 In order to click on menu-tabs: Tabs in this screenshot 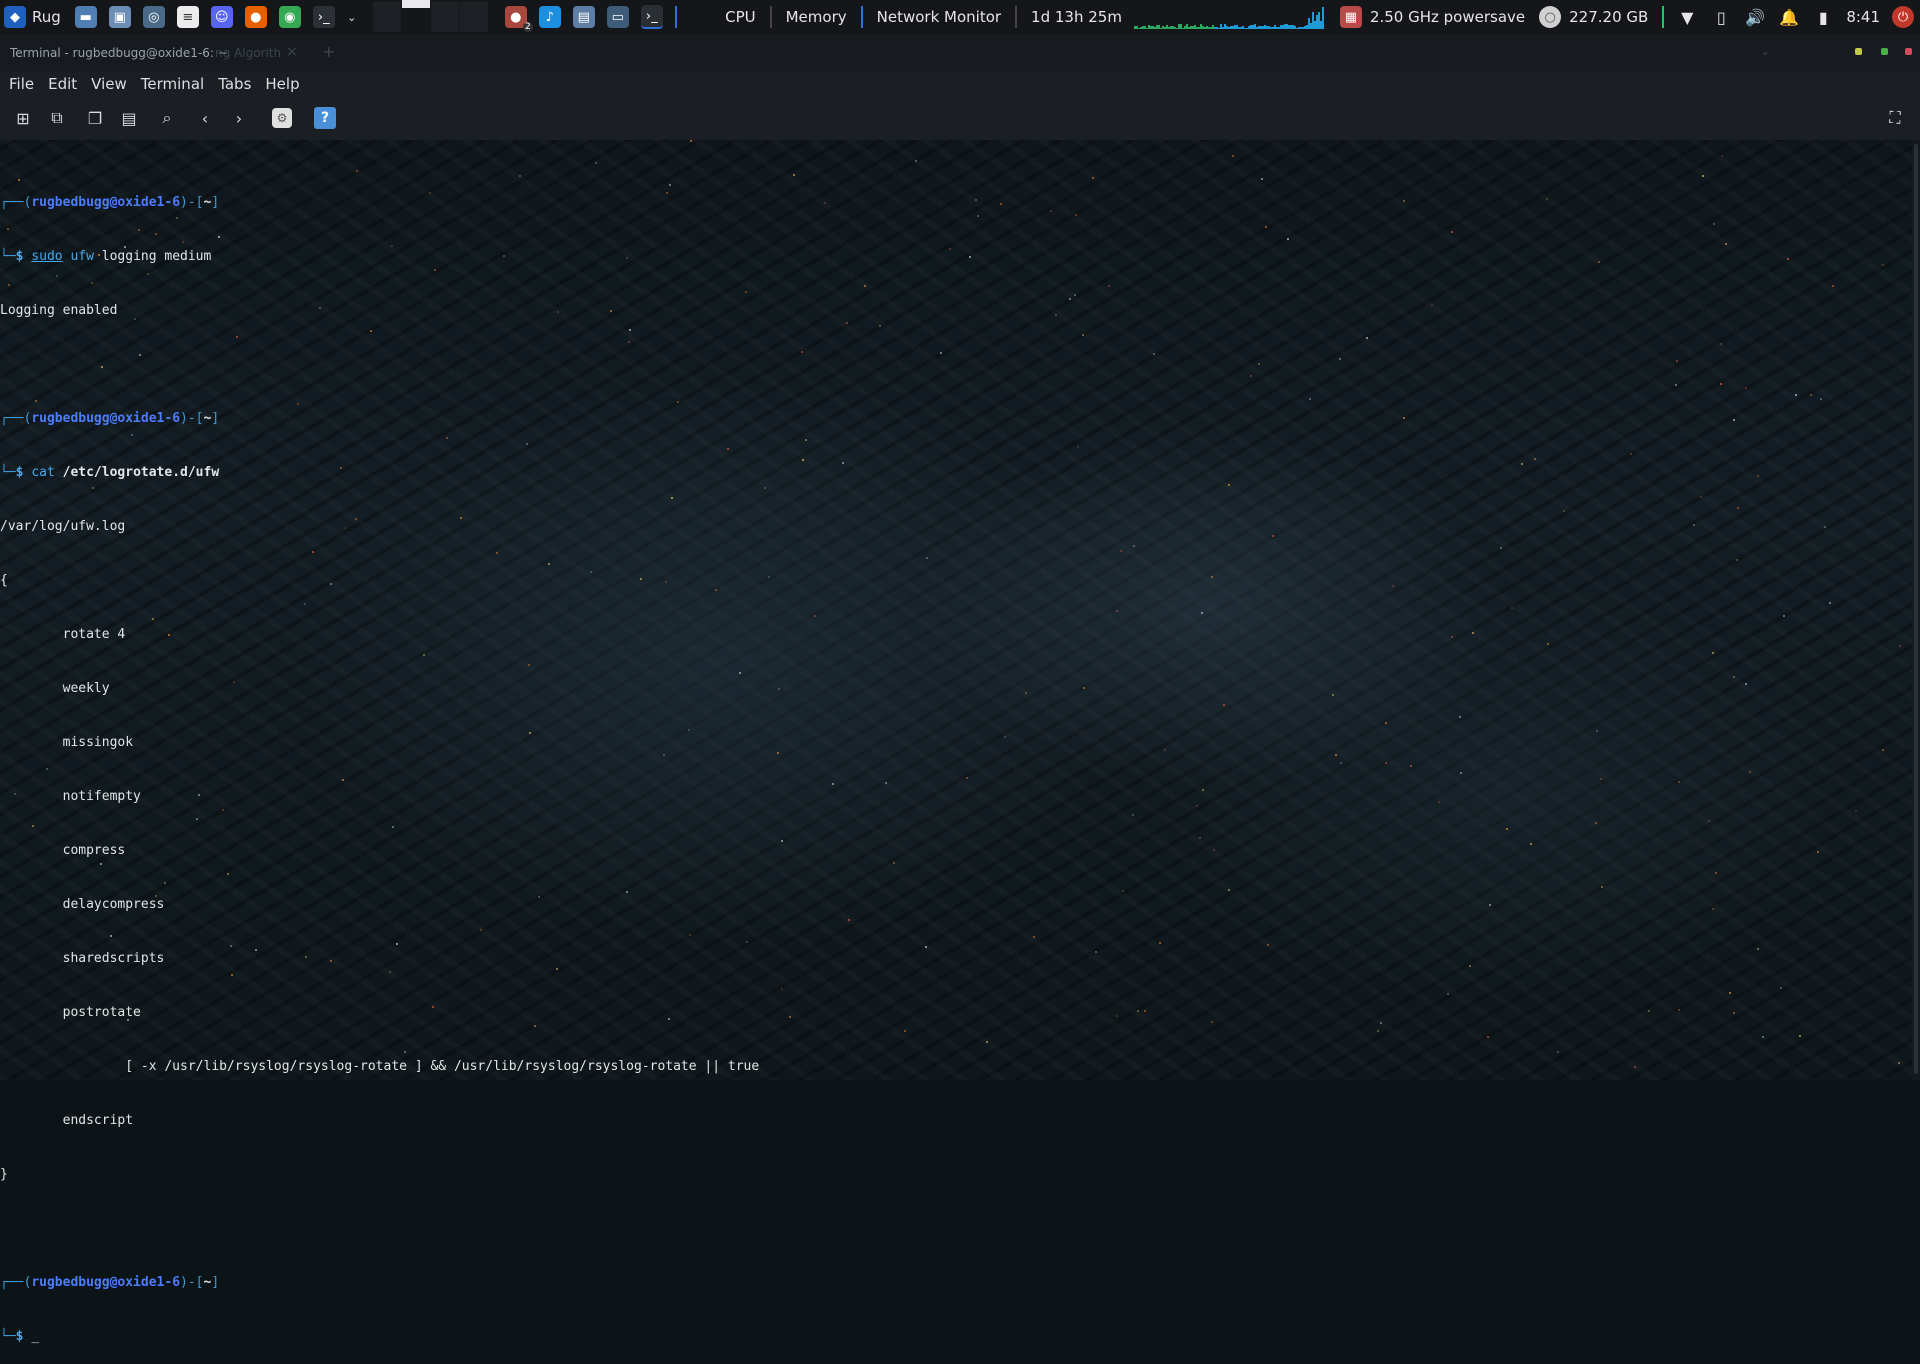, I will do `click(234, 84)`.